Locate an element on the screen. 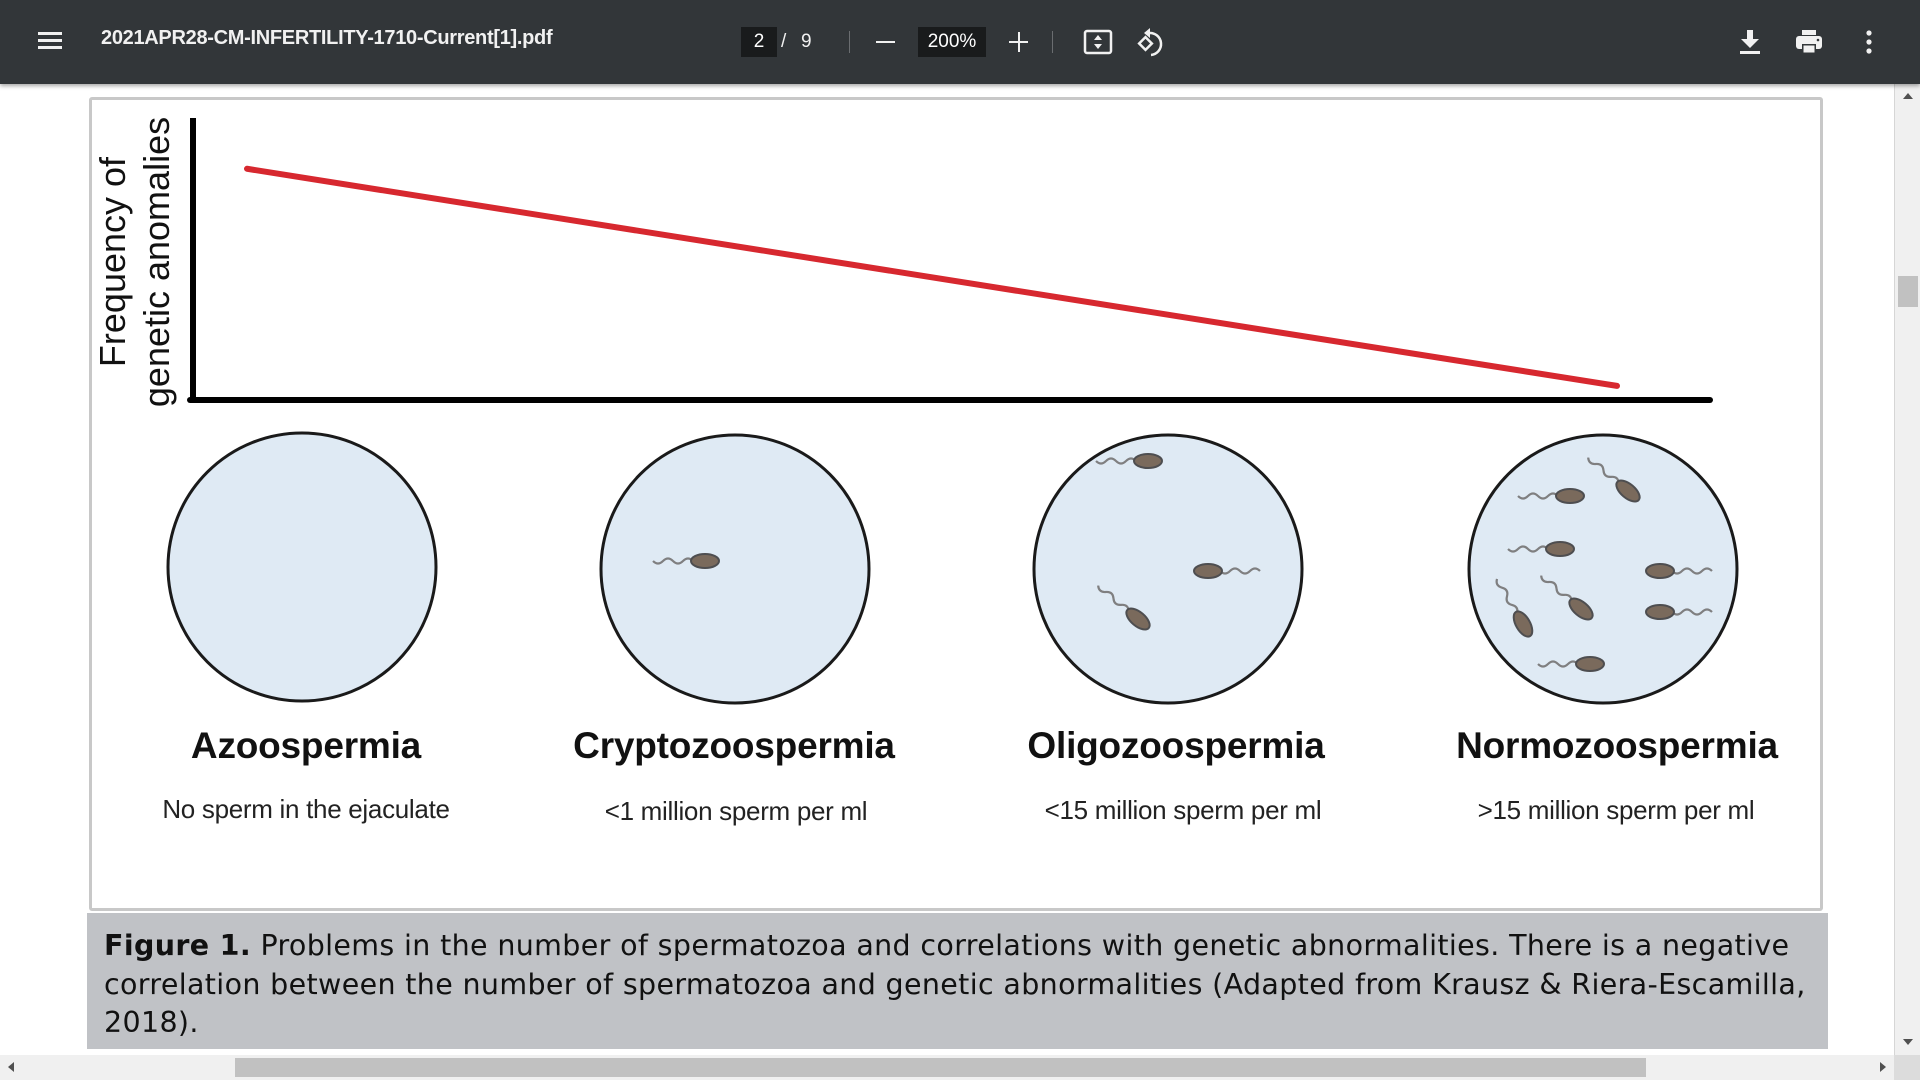 This screenshot has height=1080, width=1920. category-description-cryptozoospermia: <1 million sperm per ml is located at coordinates (736, 811).